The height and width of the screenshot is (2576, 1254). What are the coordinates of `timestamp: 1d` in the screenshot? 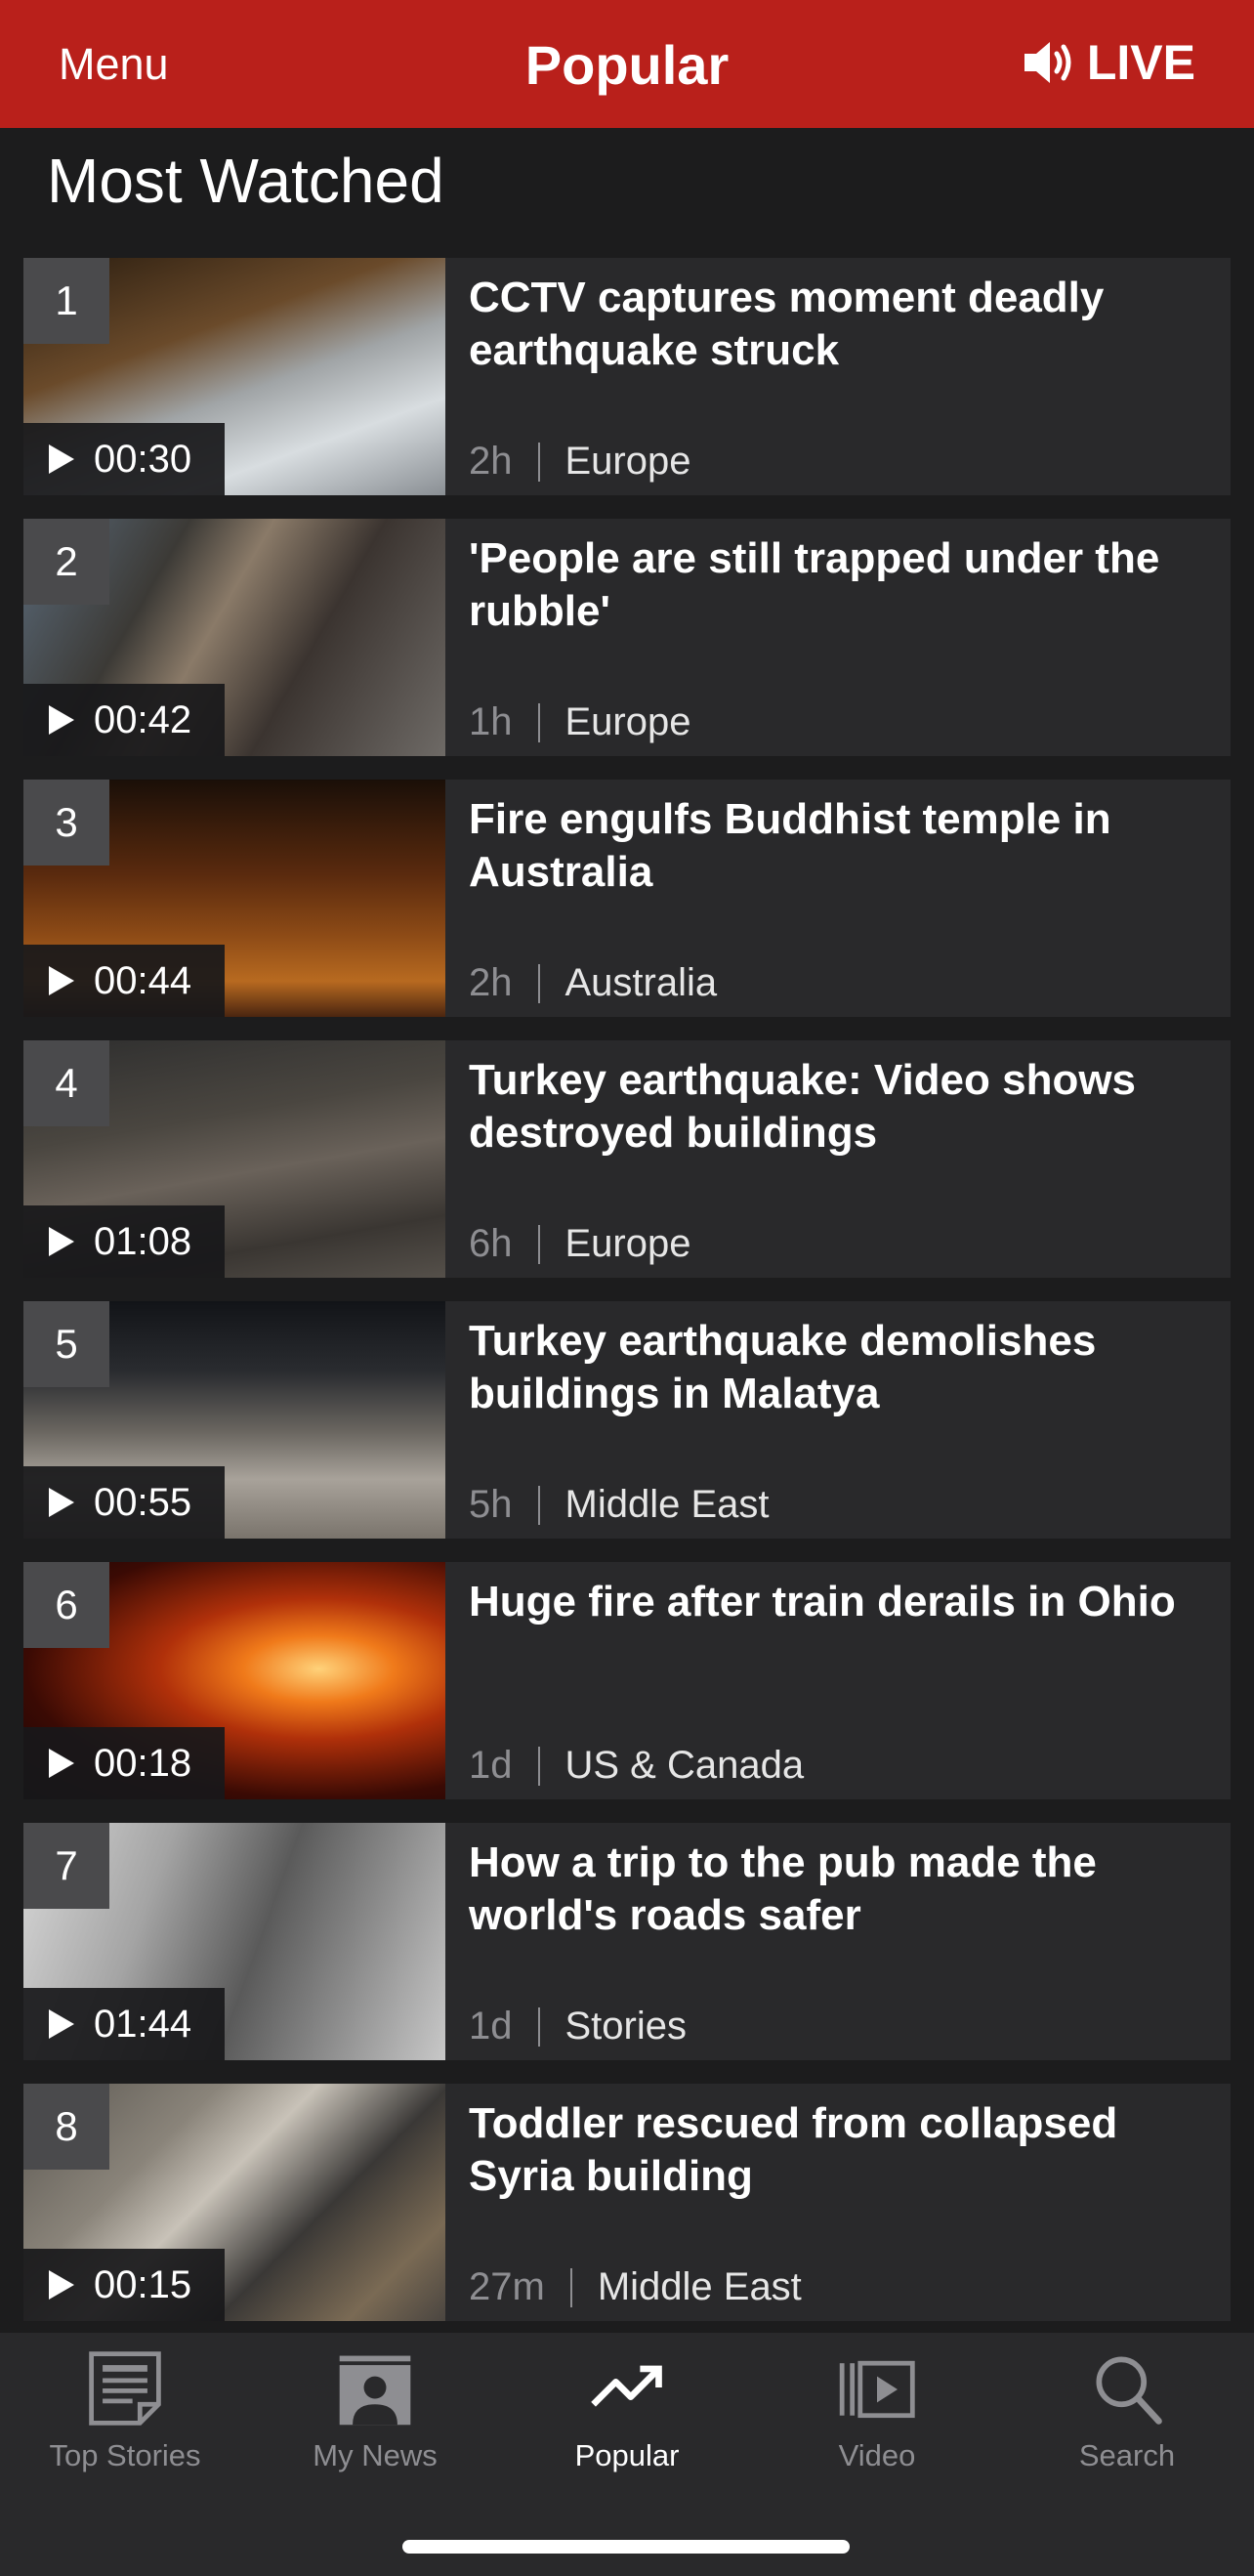 It's located at (491, 2026).